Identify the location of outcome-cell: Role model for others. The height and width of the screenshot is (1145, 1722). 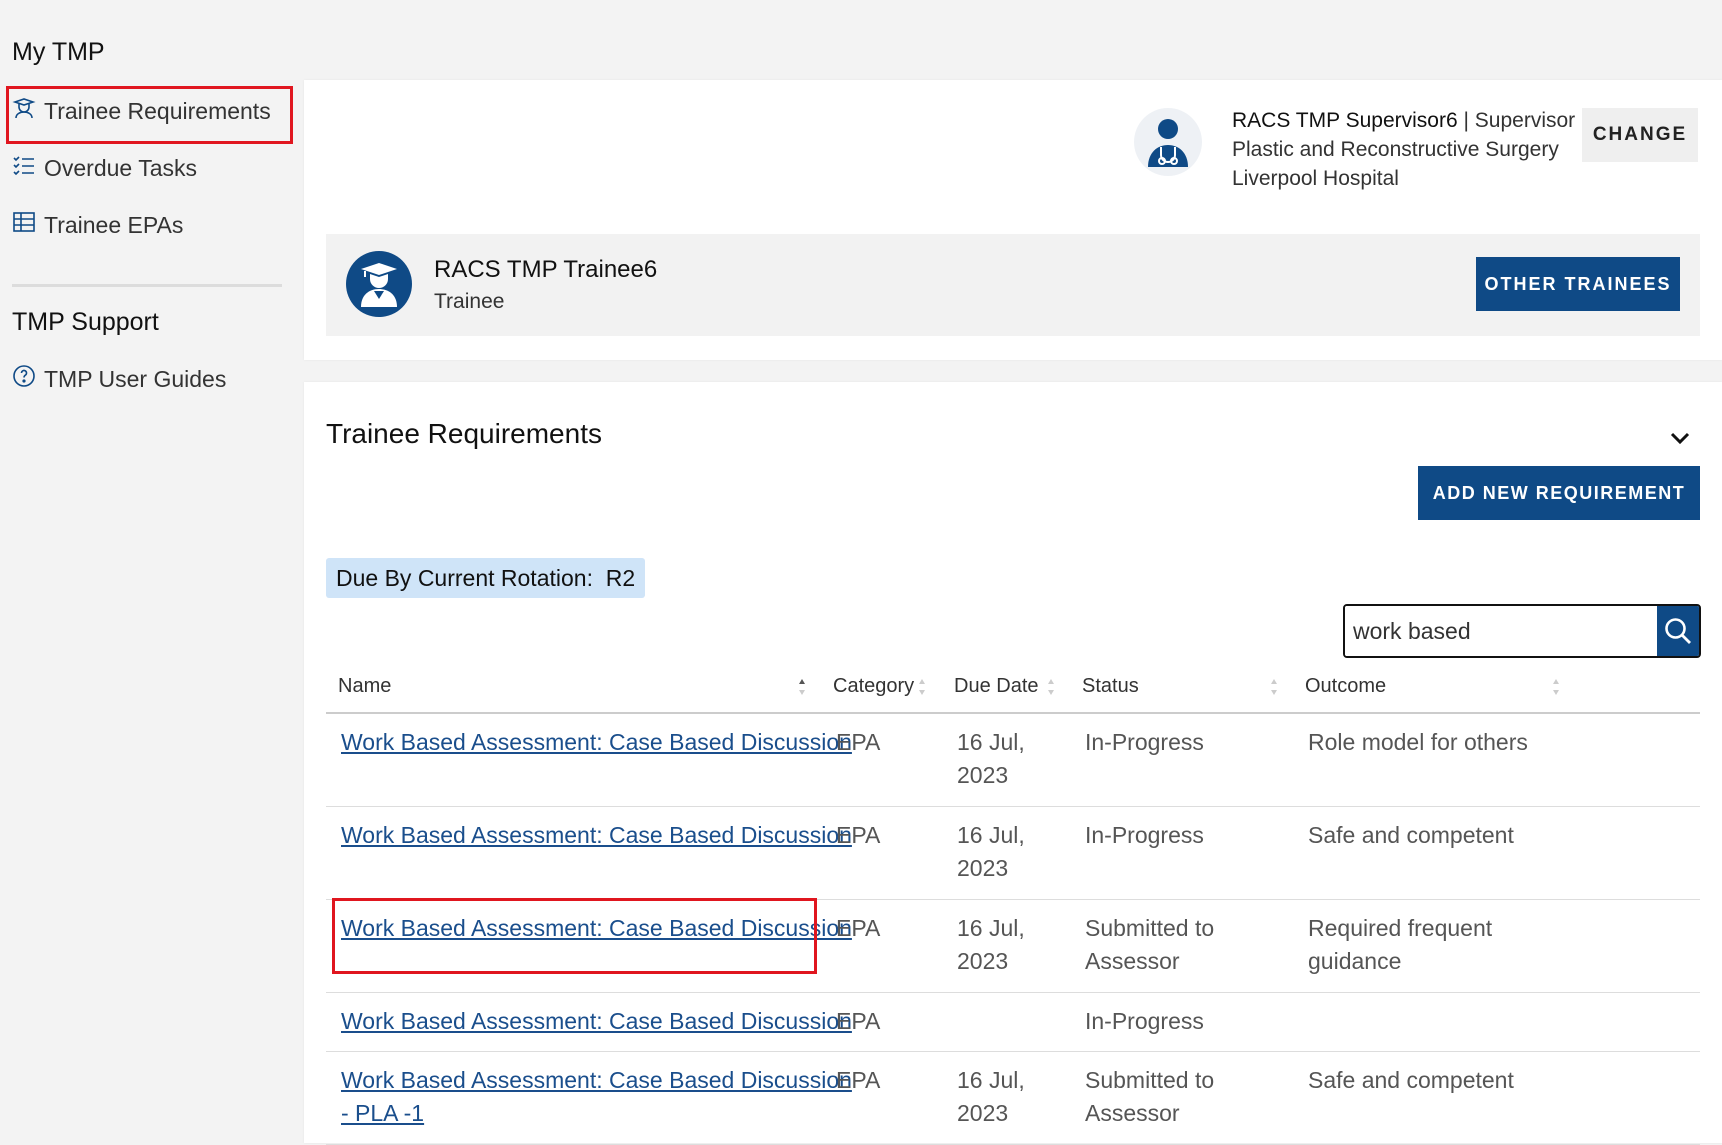
(1418, 742).